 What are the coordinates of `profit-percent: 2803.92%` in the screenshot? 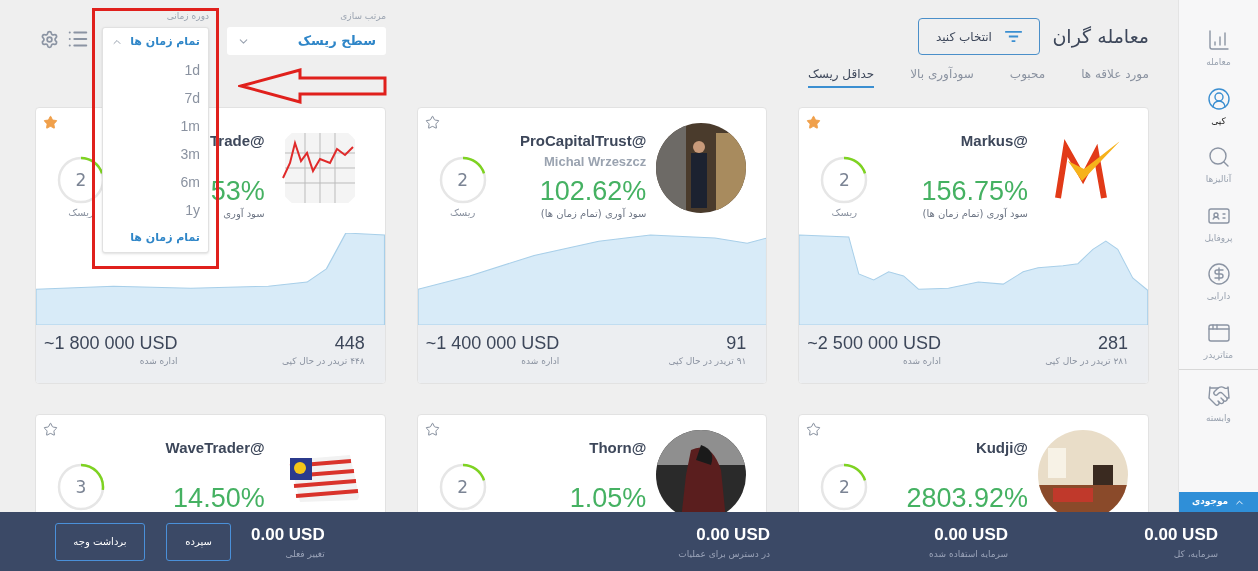 It's located at (967, 497).